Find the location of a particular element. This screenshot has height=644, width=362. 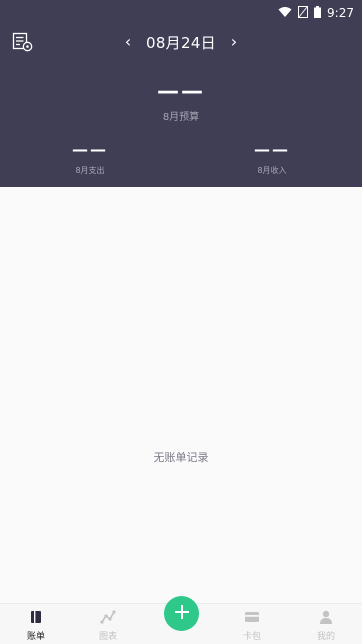

next-day-button: › is located at coordinates (234, 42).